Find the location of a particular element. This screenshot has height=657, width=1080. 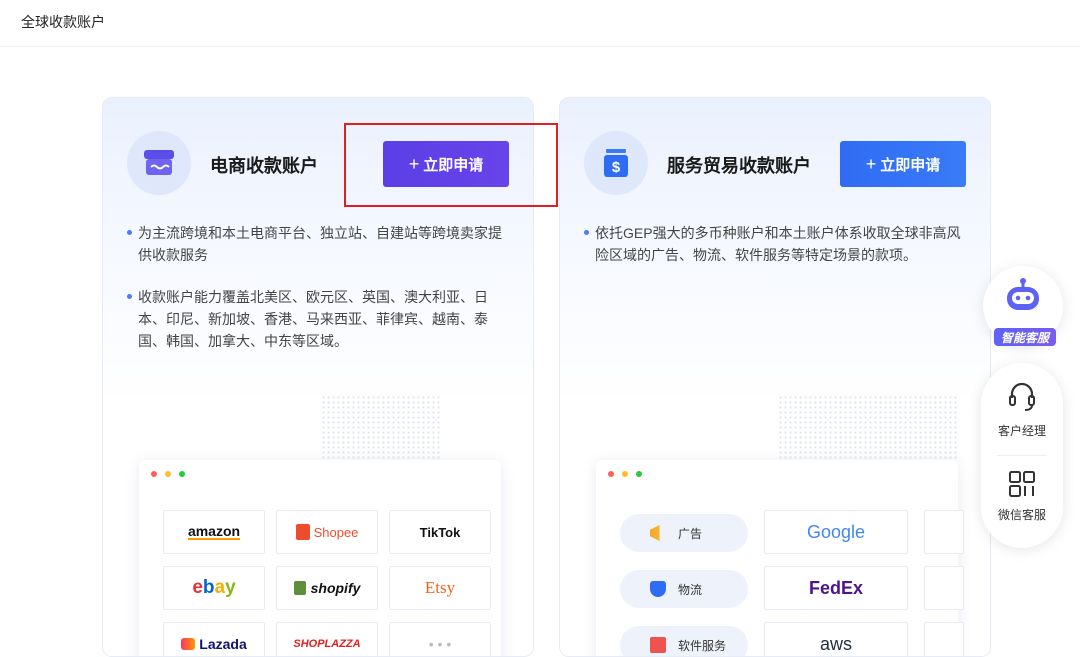

logo-etsy: Etsy is located at coordinates (440, 588).